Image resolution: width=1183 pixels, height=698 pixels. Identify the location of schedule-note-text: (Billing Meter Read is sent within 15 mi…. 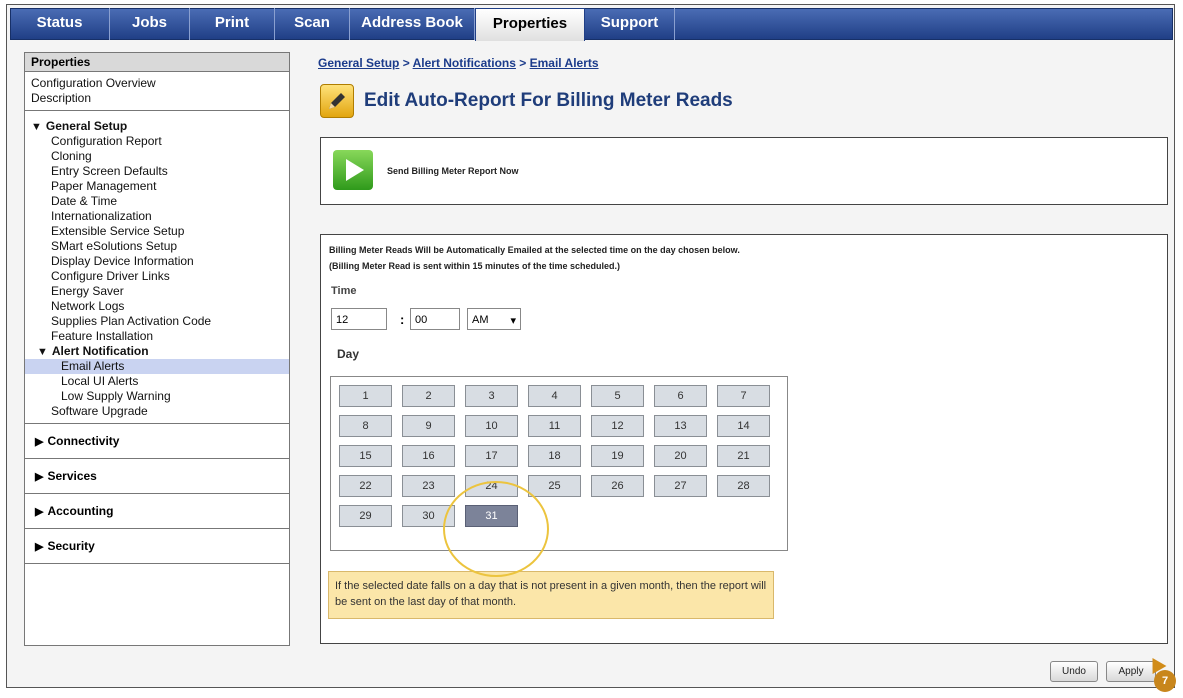
(475, 266).